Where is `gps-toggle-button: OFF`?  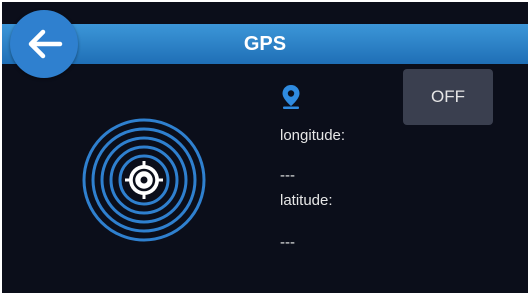 gps-toggle-button: OFF is located at coordinates (448, 97).